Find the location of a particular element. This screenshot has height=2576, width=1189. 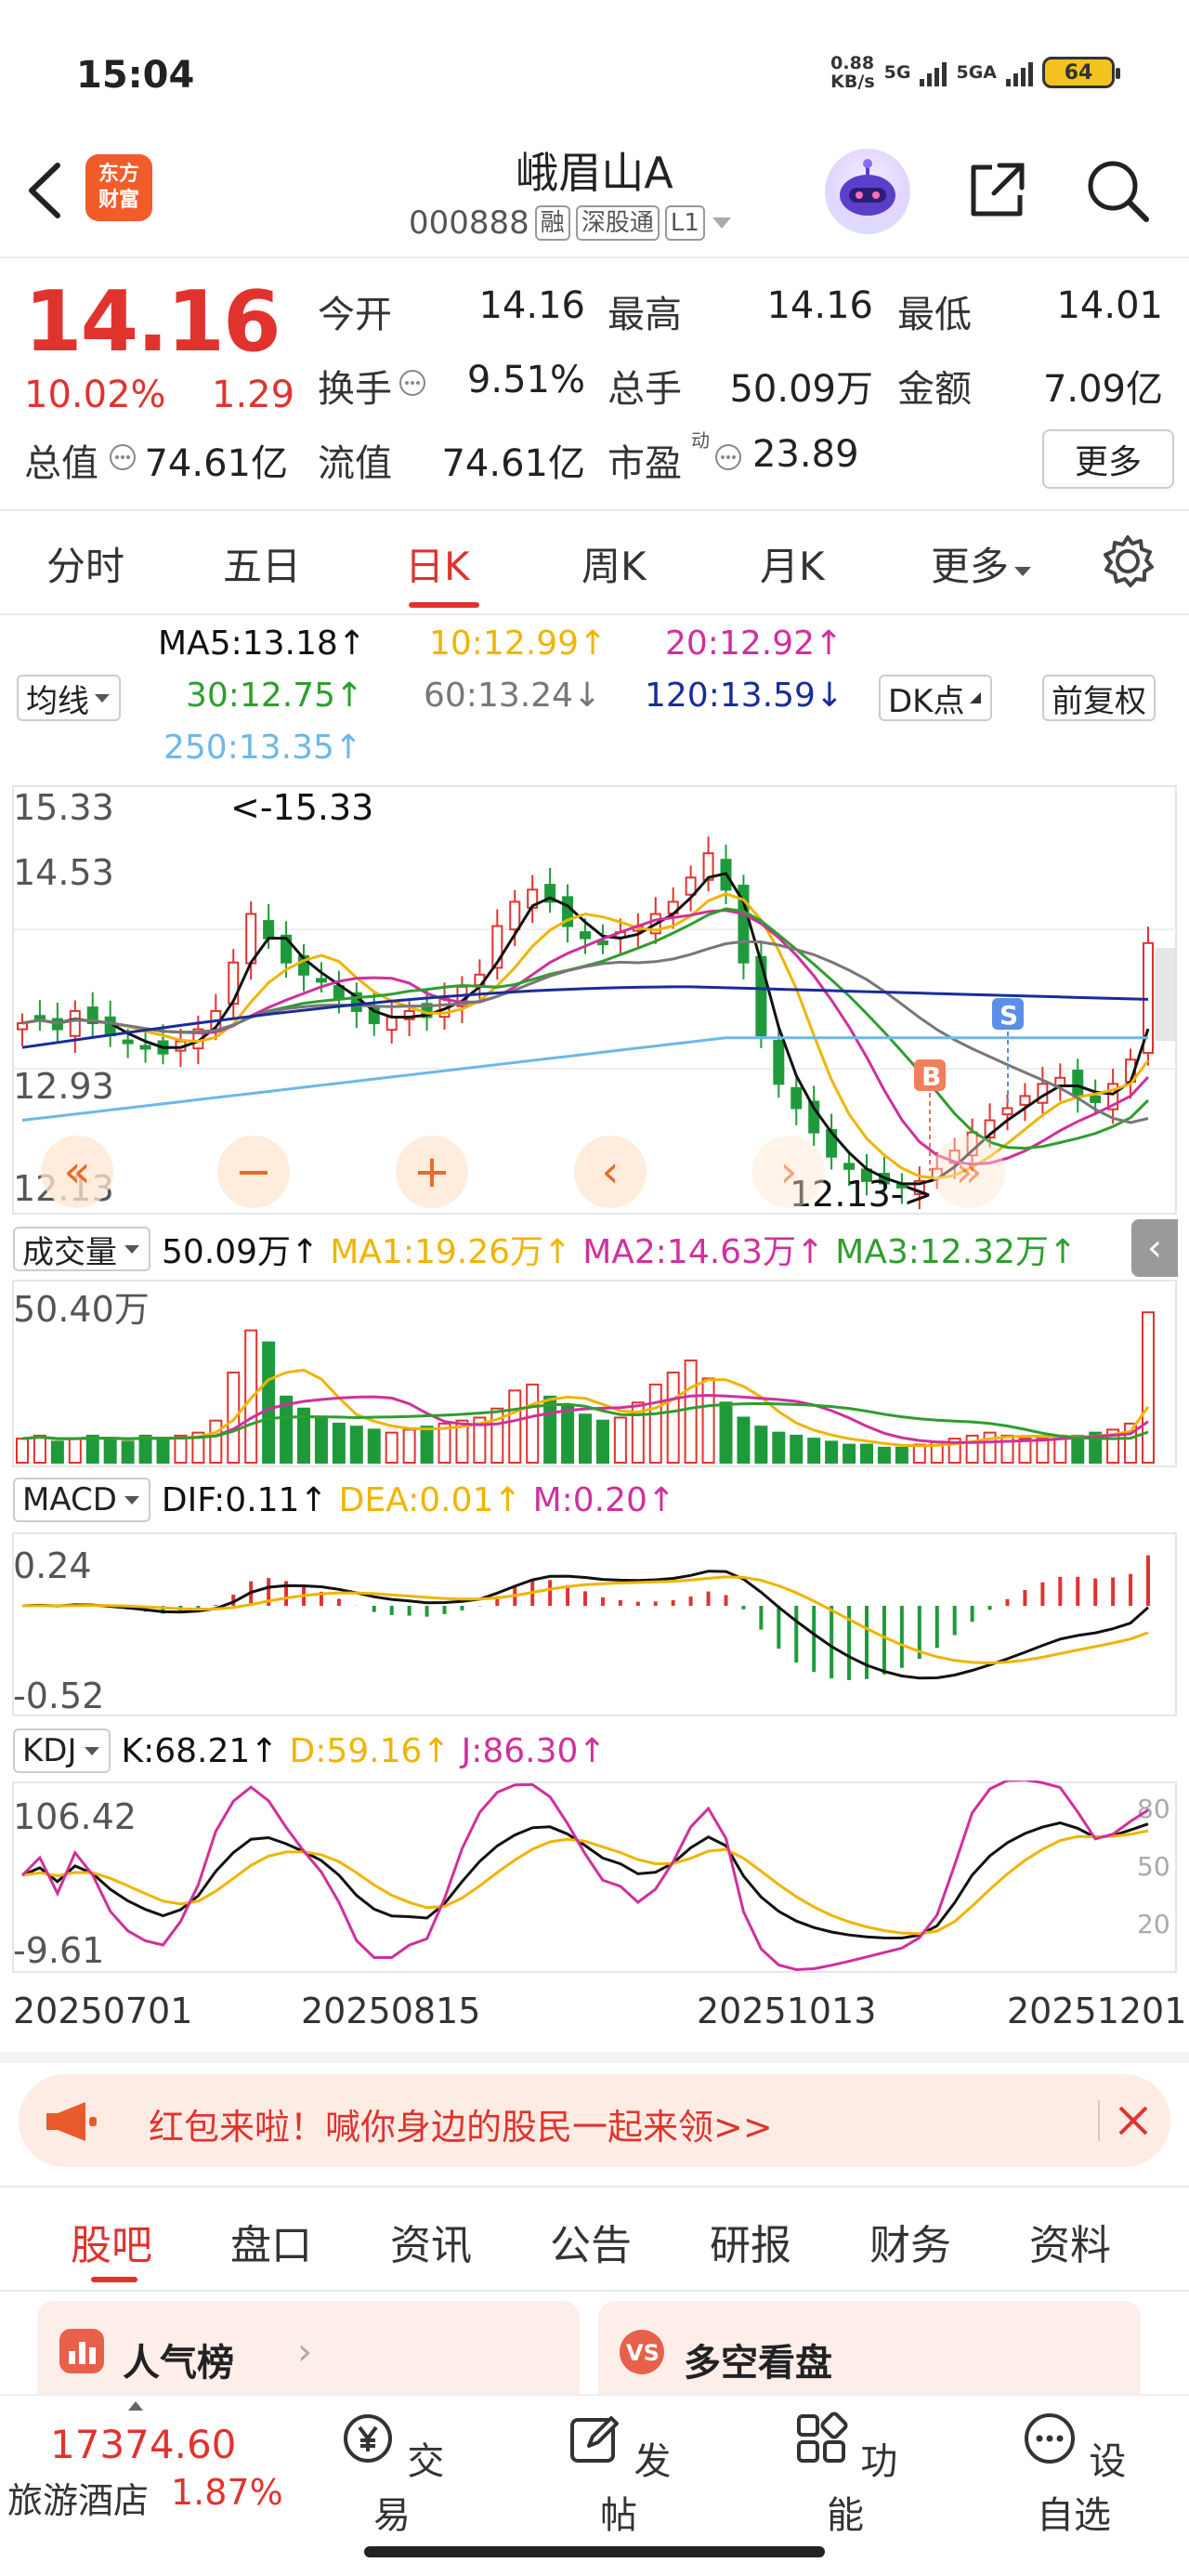

battery-level: 64 is located at coordinates (1079, 72).